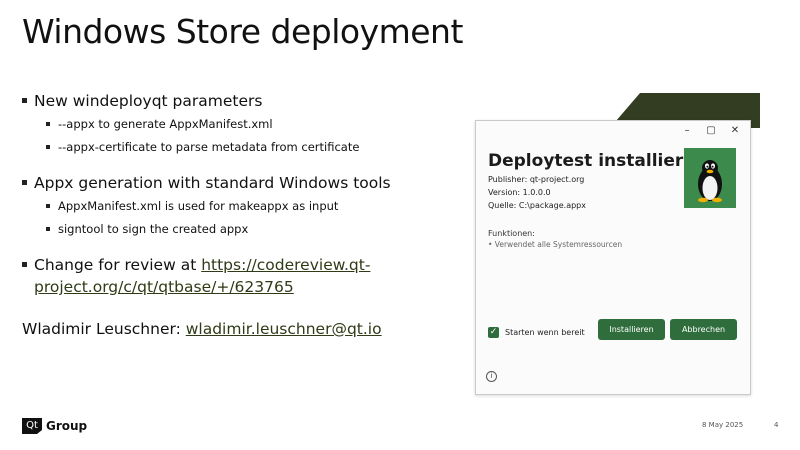 The width and height of the screenshot is (800, 450). I want to click on close-icon: ✕, so click(735, 130).